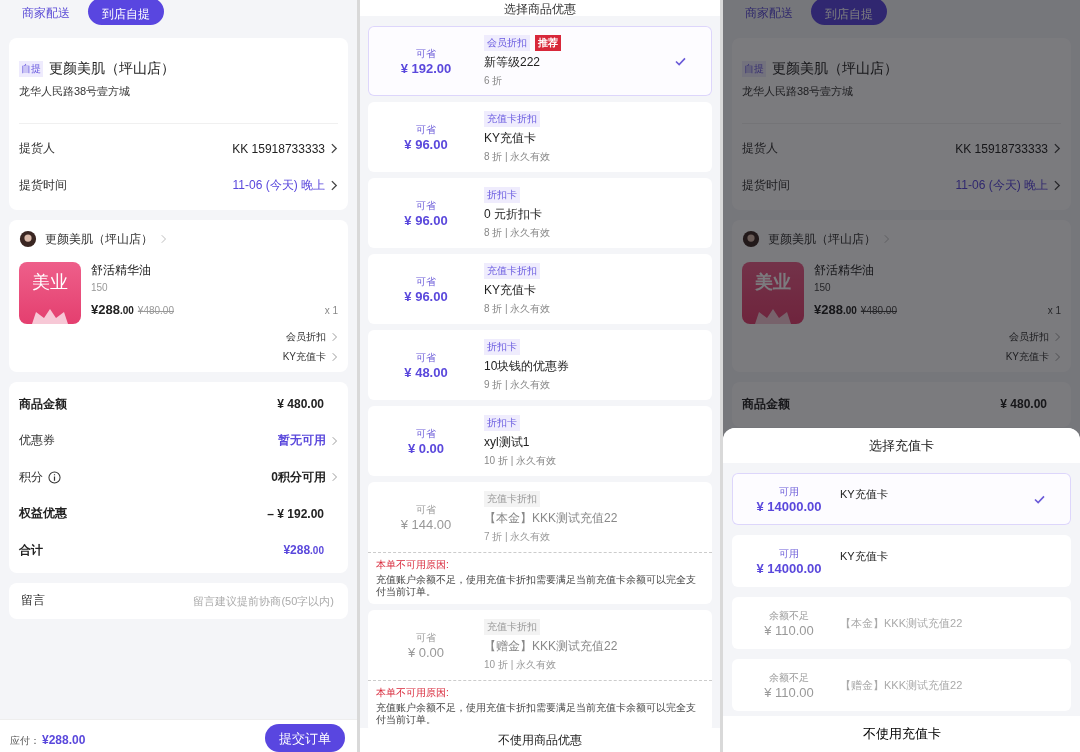  I want to click on save-amount: ¥ 192.00, so click(426, 68).